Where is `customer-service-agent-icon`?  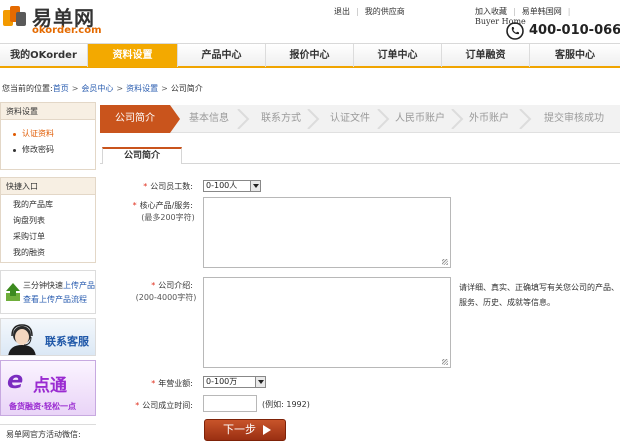
customer-service-agent-icon is located at coordinates (22, 339).